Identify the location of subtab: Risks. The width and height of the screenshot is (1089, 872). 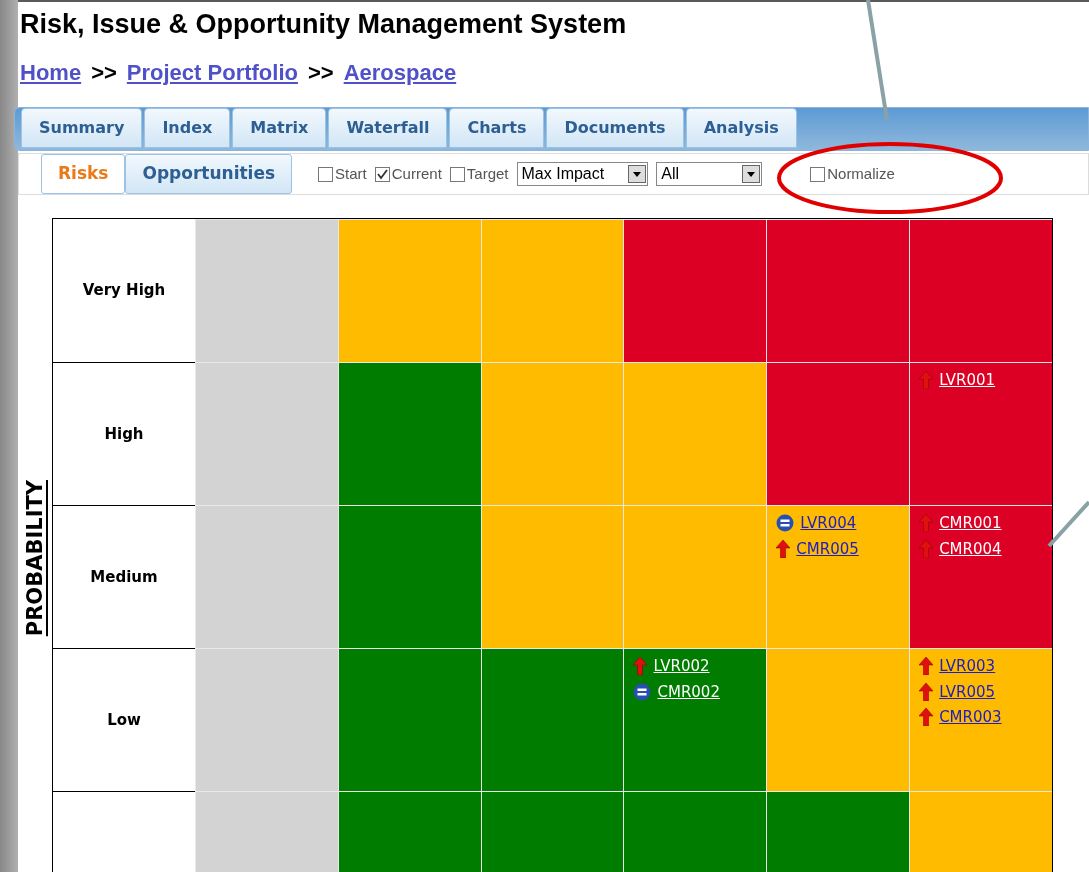
(83, 174).